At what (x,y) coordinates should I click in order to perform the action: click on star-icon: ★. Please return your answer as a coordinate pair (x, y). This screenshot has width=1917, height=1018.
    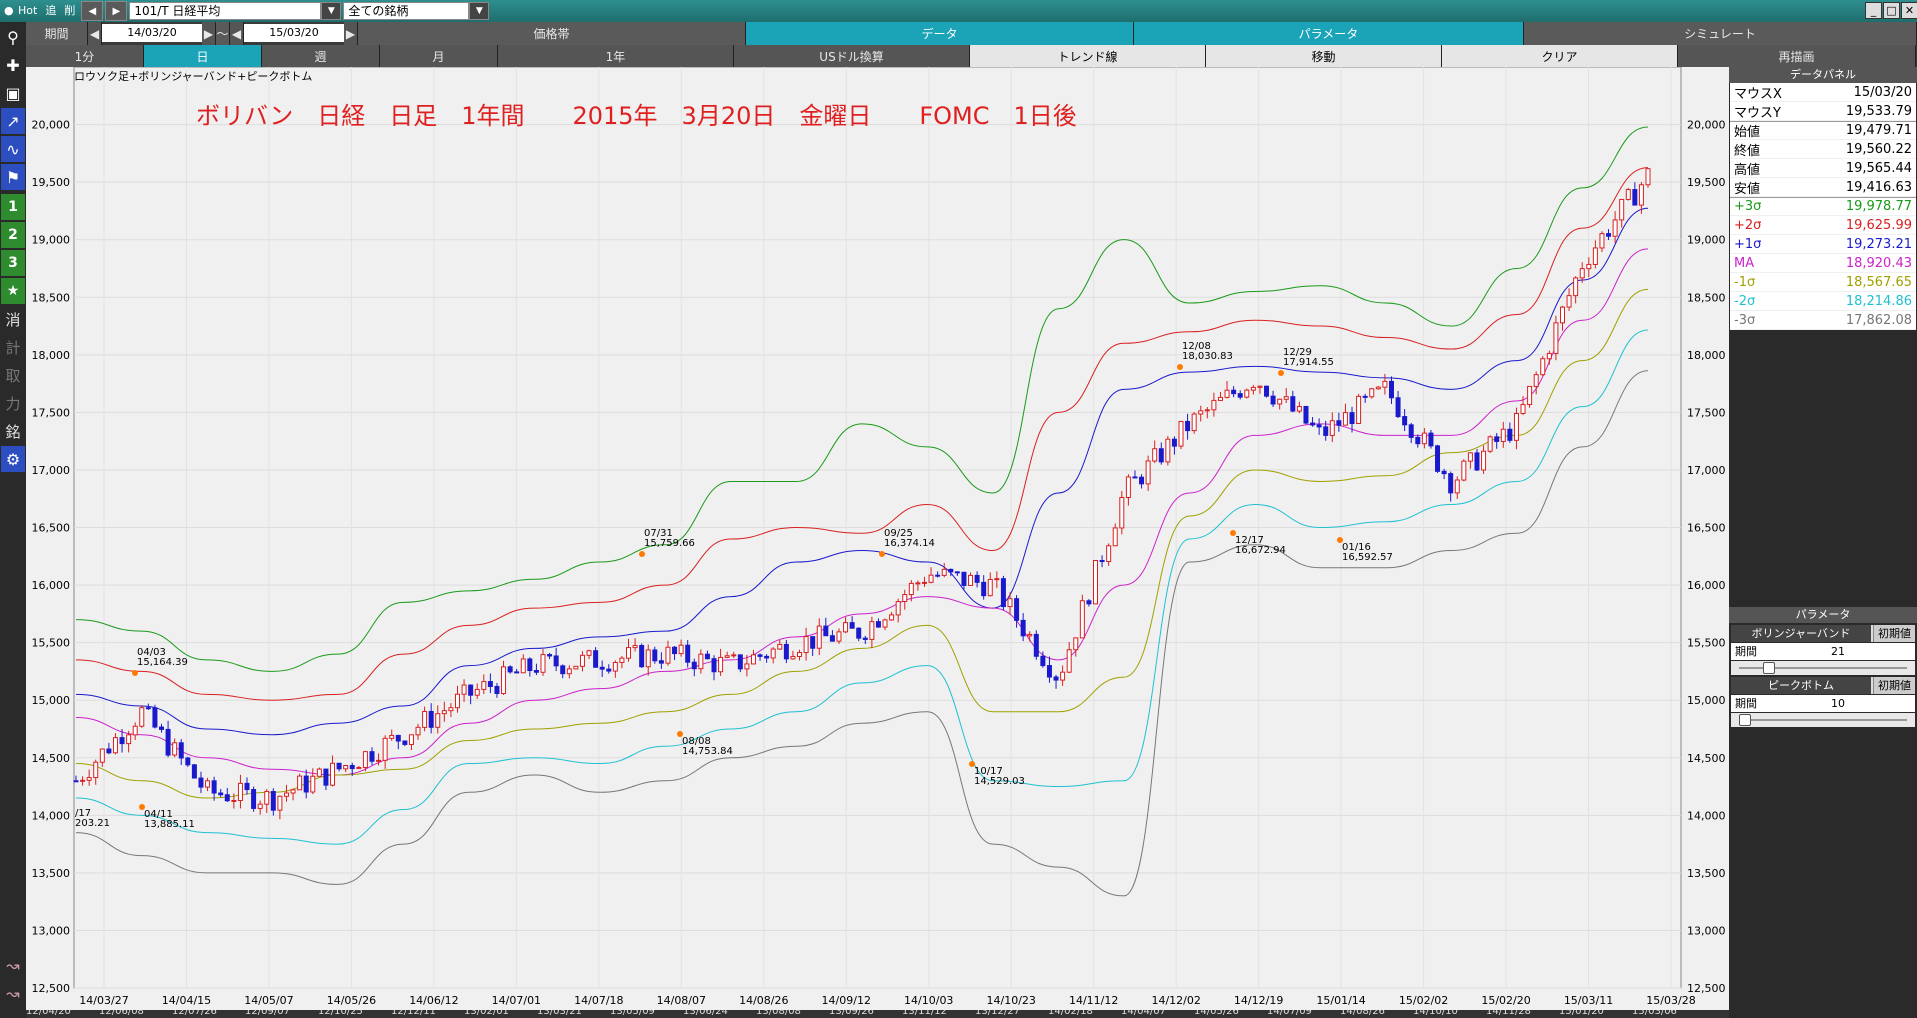
    Looking at the image, I should click on (13, 291).